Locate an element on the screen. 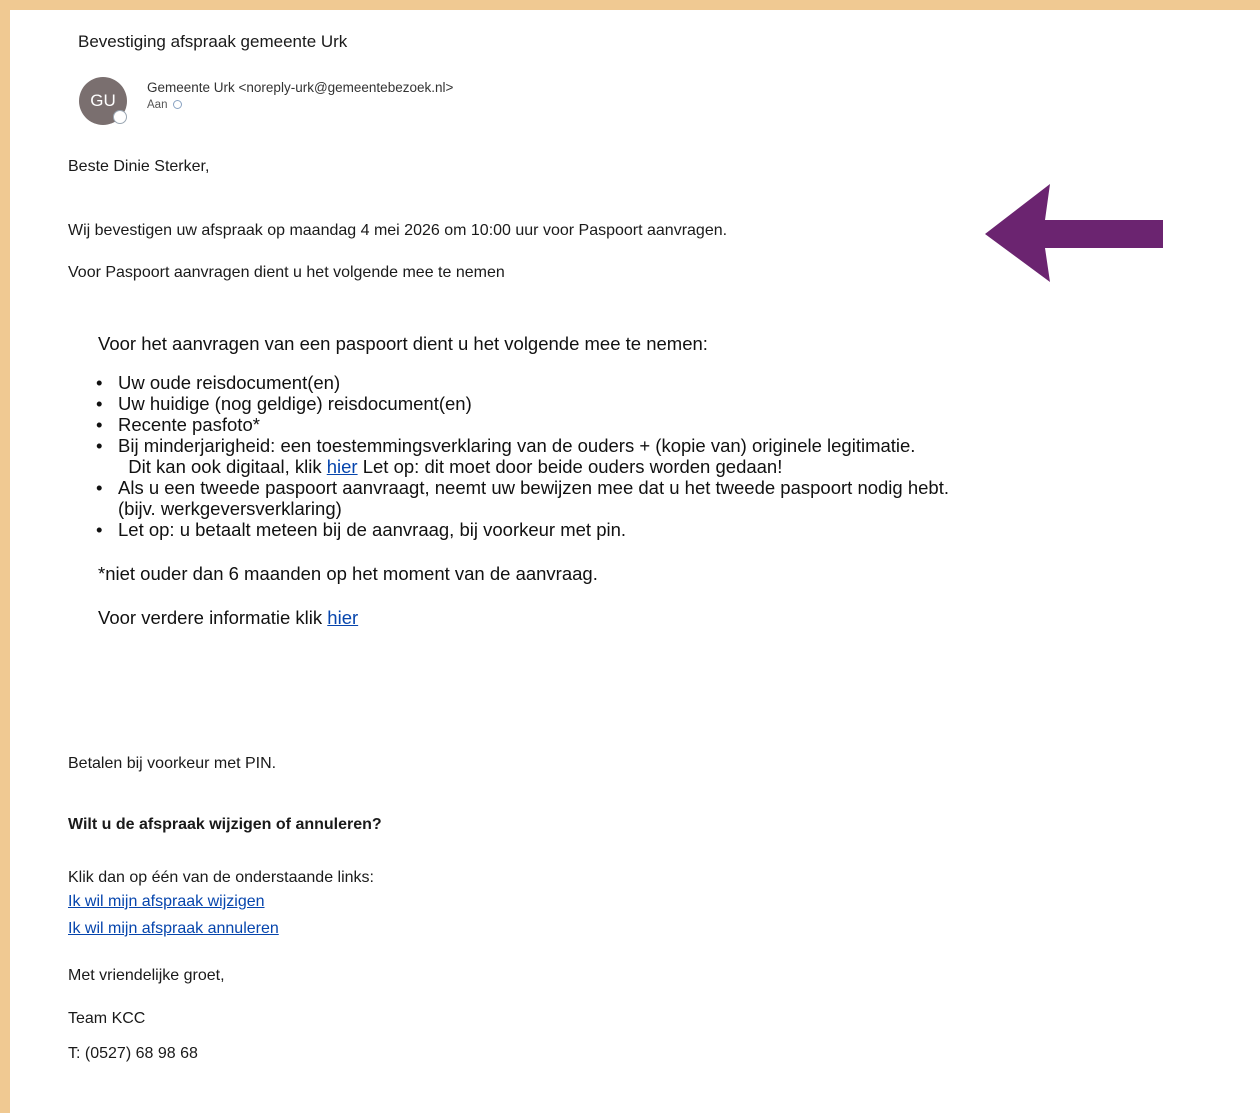  list-item-note: (bijv. werkgeversverklaring) is located at coordinates (230, 508).